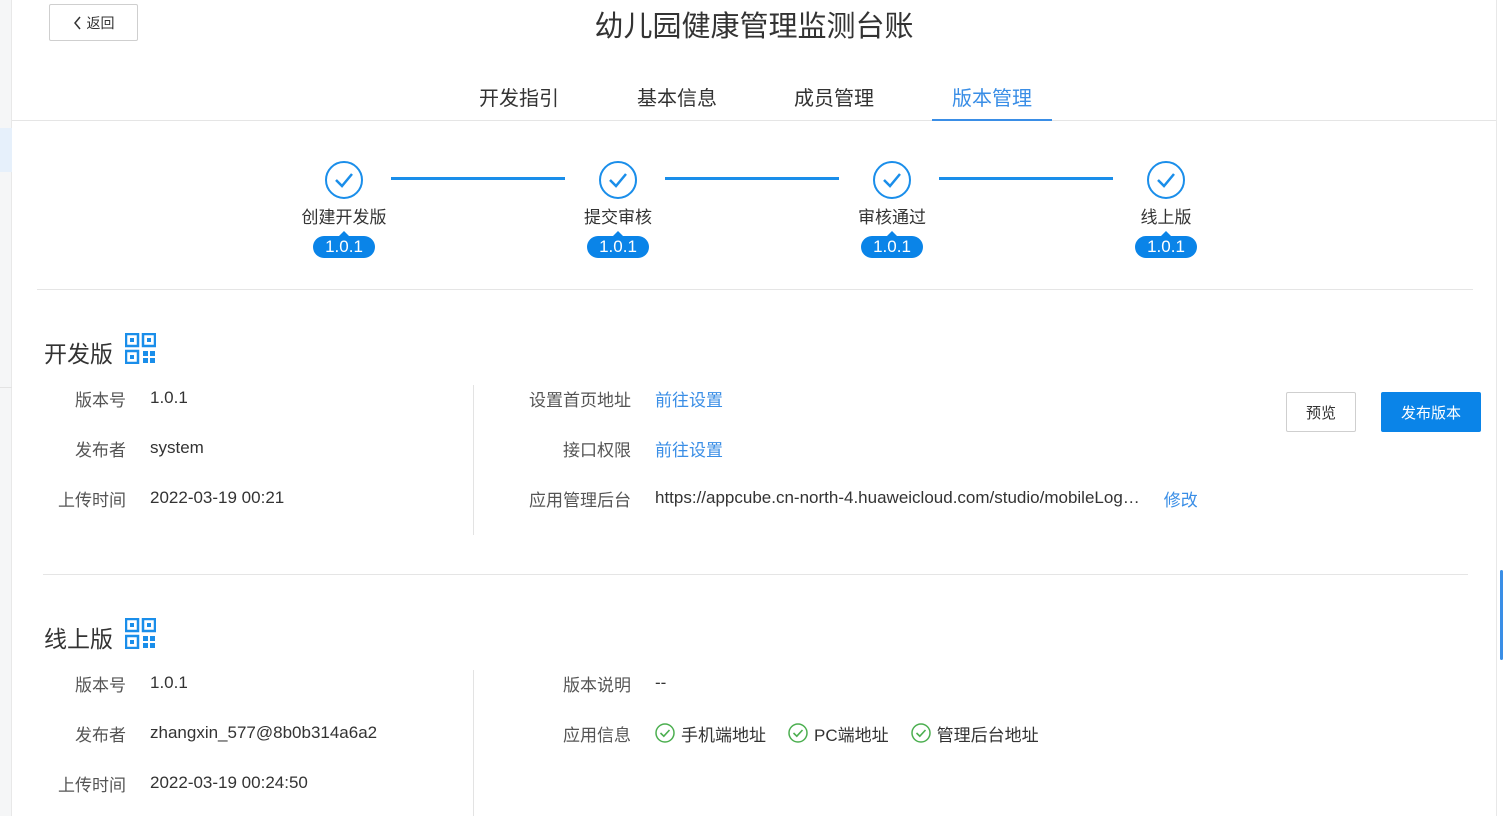 The width and height of the screenshot is (1508, 816). I want to click on field-label: 应用信息, so click(597, 735).